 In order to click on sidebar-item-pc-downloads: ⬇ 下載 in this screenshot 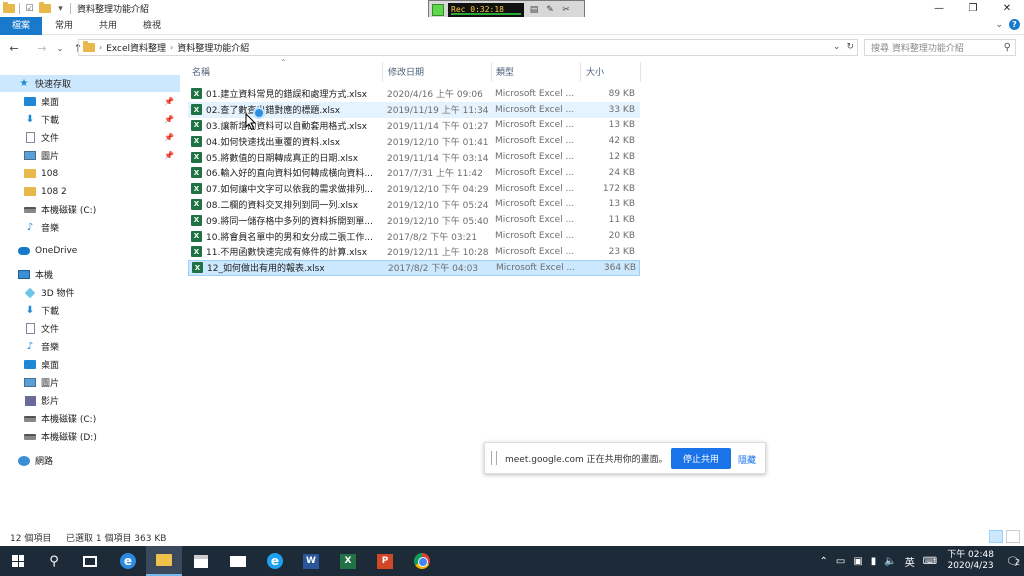, I will do `click(102, 310)`.